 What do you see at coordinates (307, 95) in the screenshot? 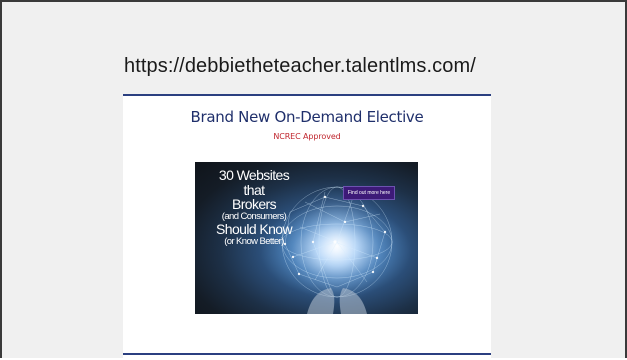
I see `top-divider` at bounding box center [307, 95].